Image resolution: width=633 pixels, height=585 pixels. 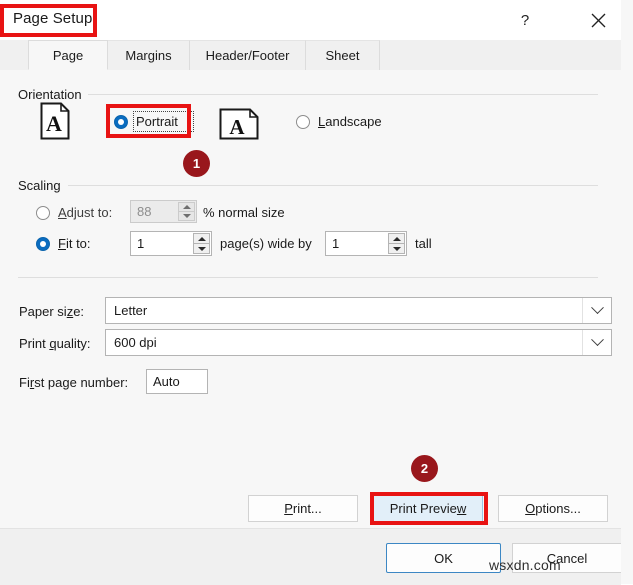 I want to click on radio-landscape, so click(x=303, y=122).